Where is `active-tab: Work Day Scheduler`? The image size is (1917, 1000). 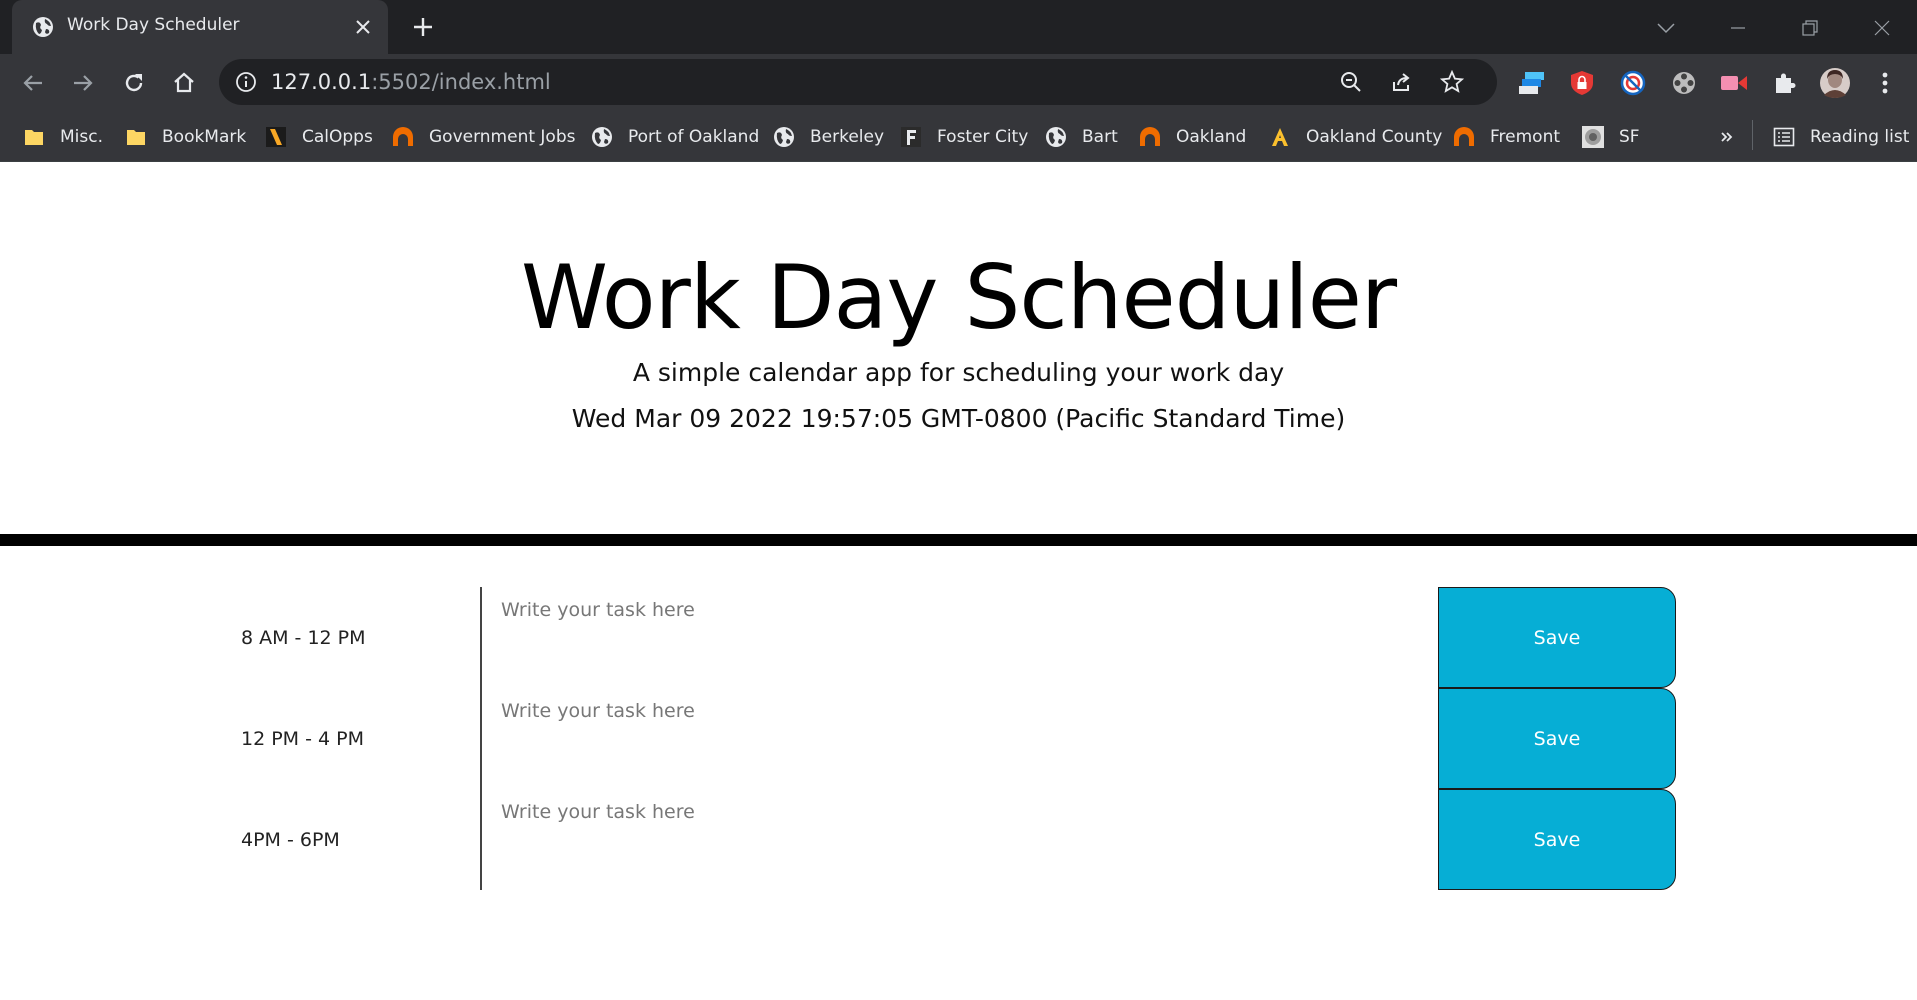
active-tab: Work Day Scheduler is located at coordinates (200, 27).